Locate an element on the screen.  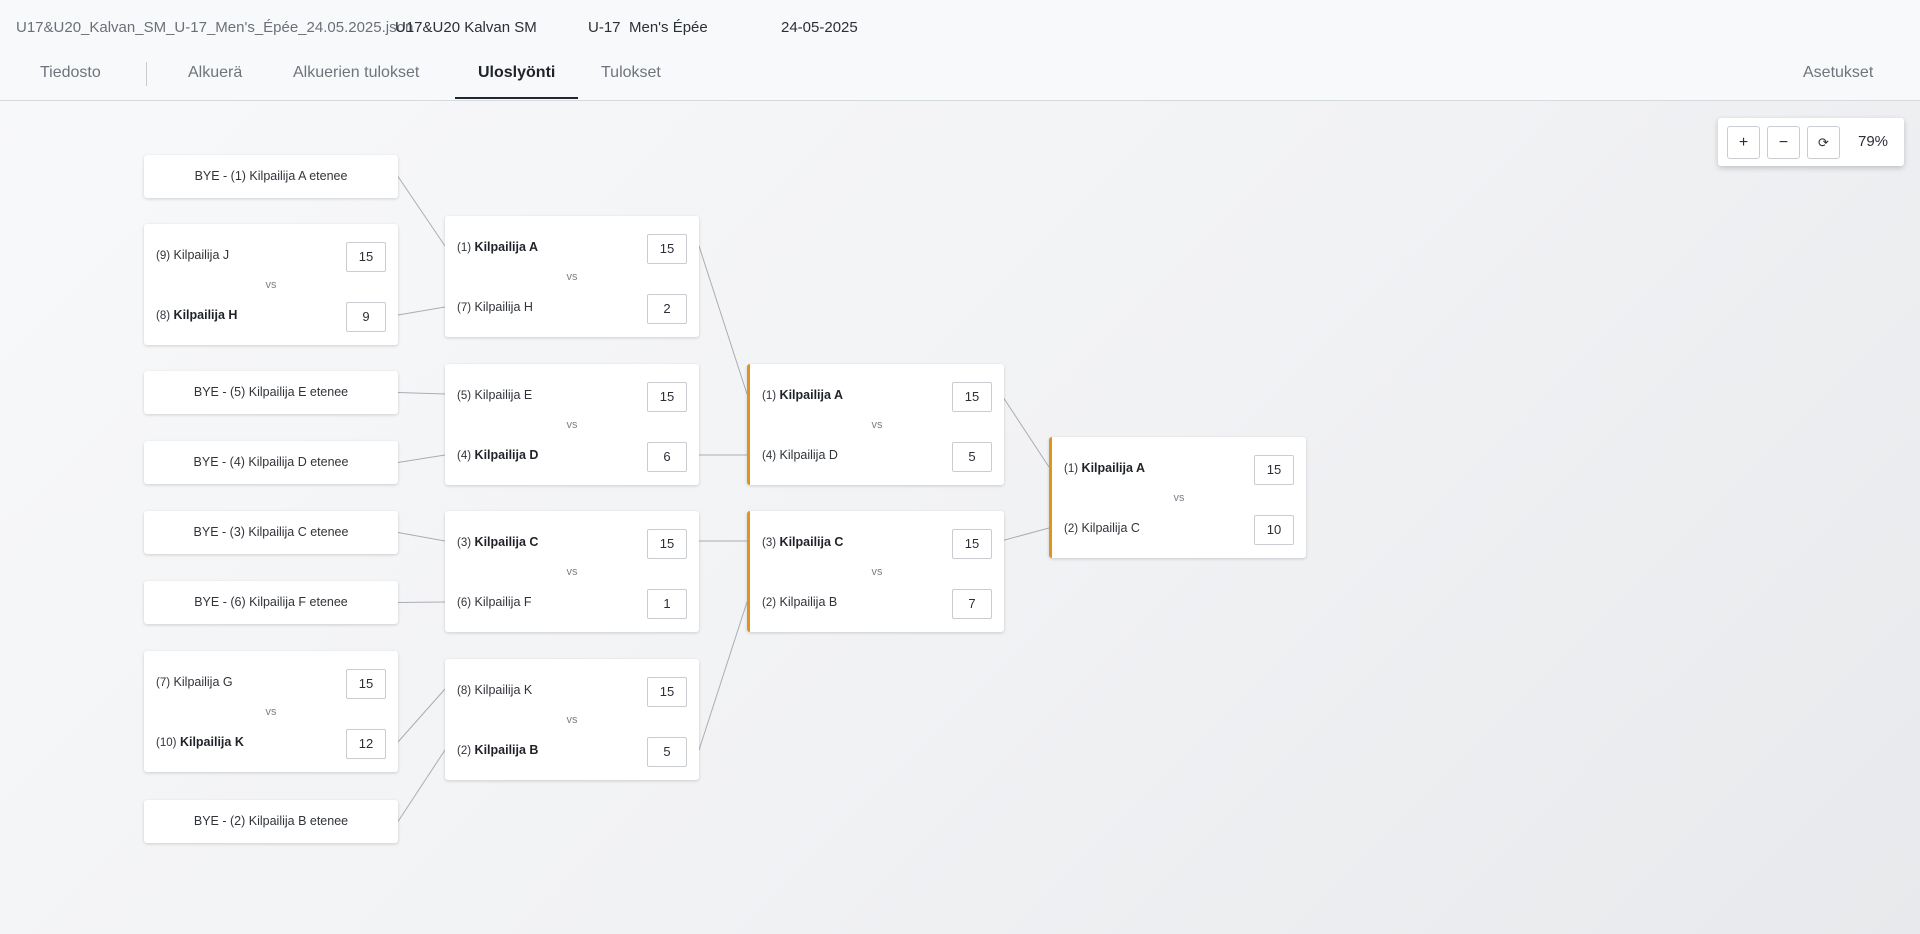
weapon-label: Men's Épée is located at coordinates (668, 27).